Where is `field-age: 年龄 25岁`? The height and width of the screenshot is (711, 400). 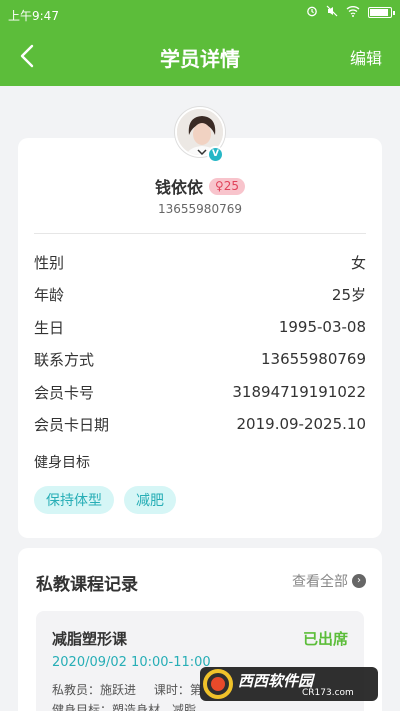
field-age: 年龄 25岁 is located at coordinates (200, 294).